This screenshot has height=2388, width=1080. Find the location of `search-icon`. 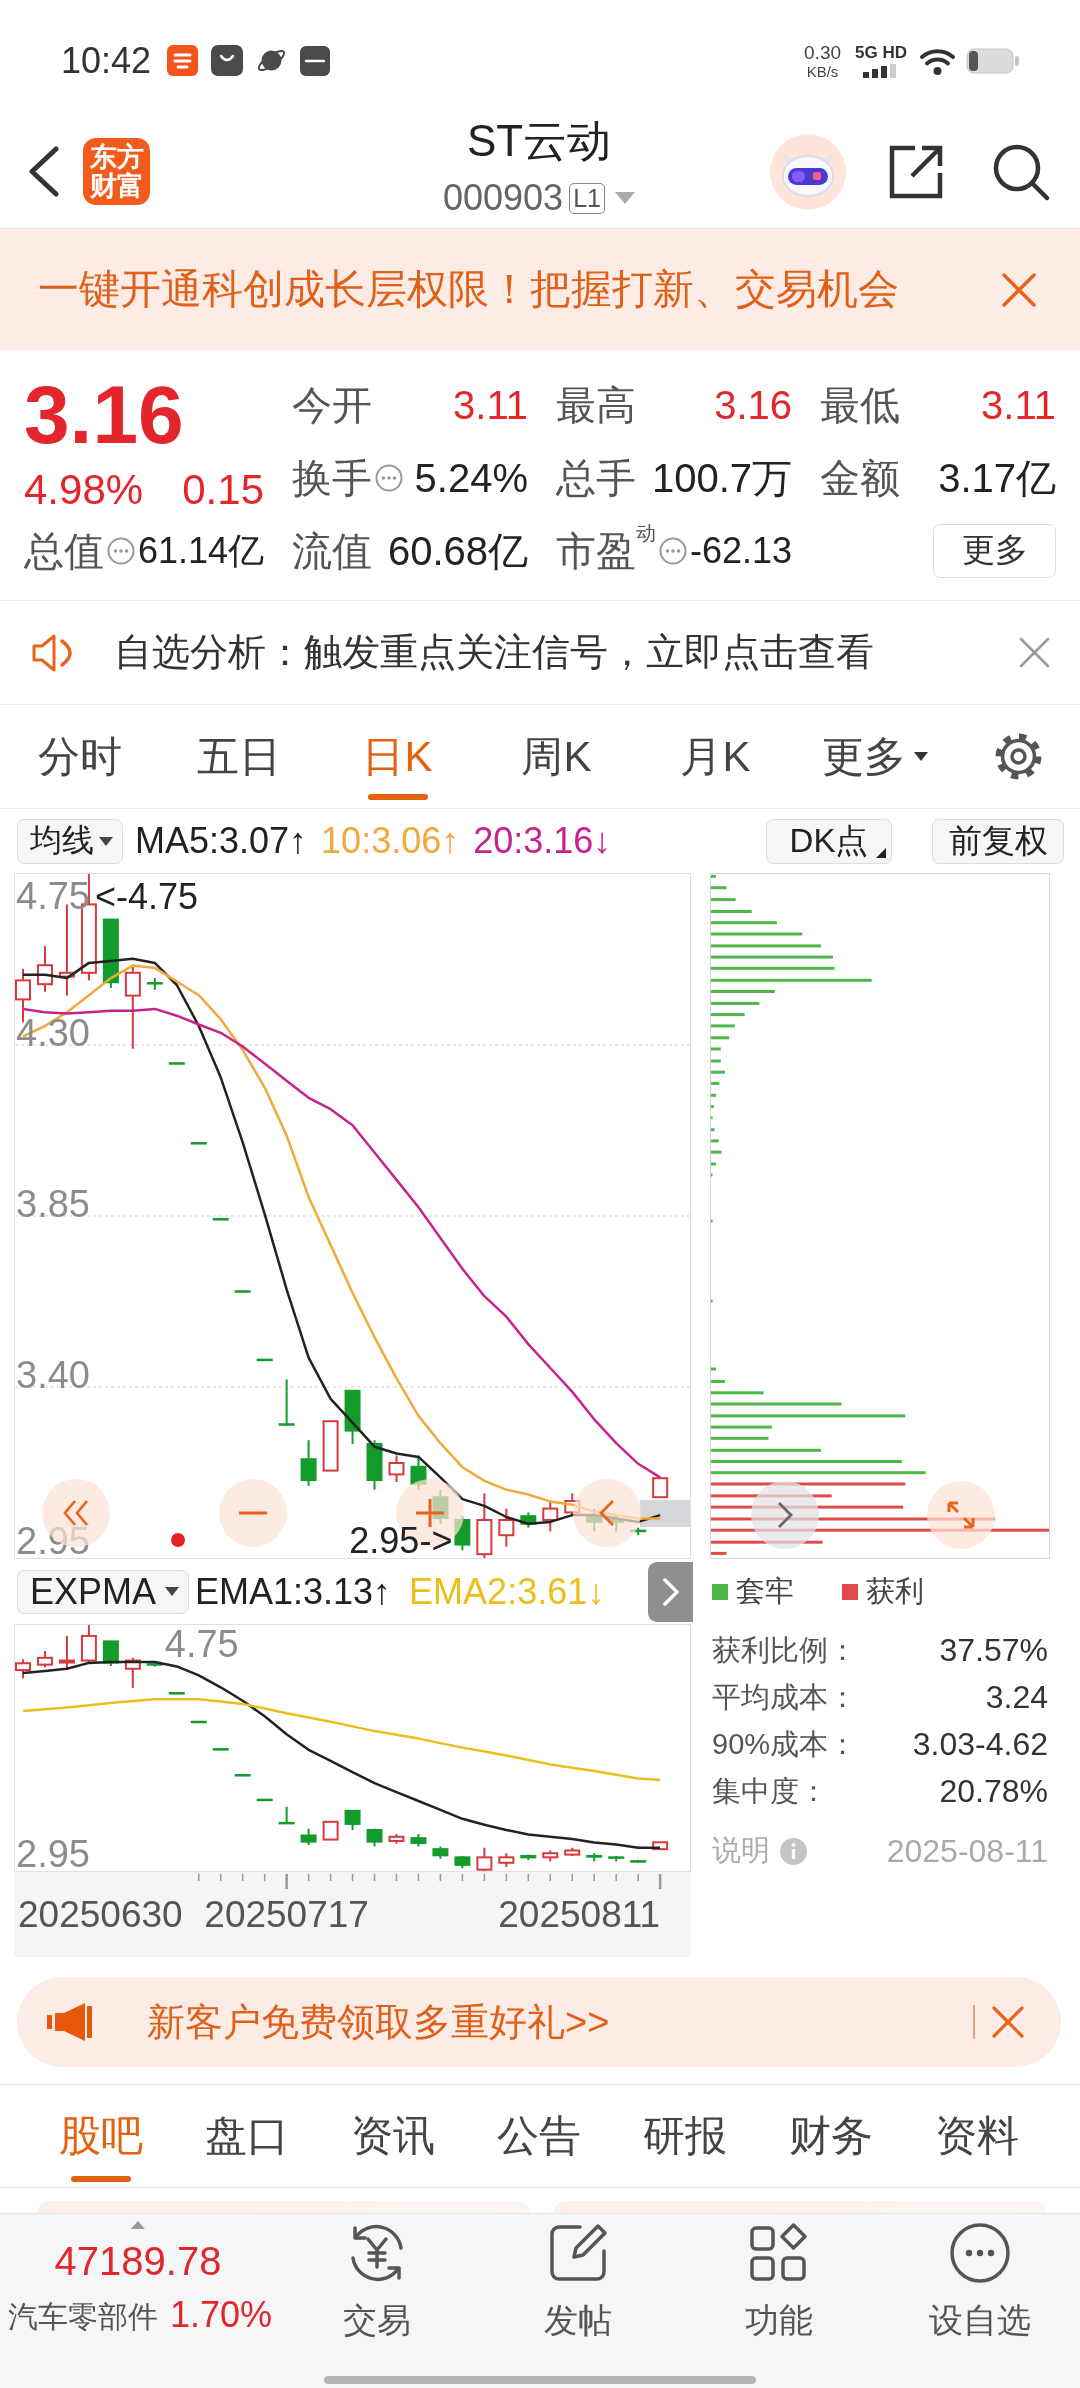

search-icon is located at coordinates (1021, 171).